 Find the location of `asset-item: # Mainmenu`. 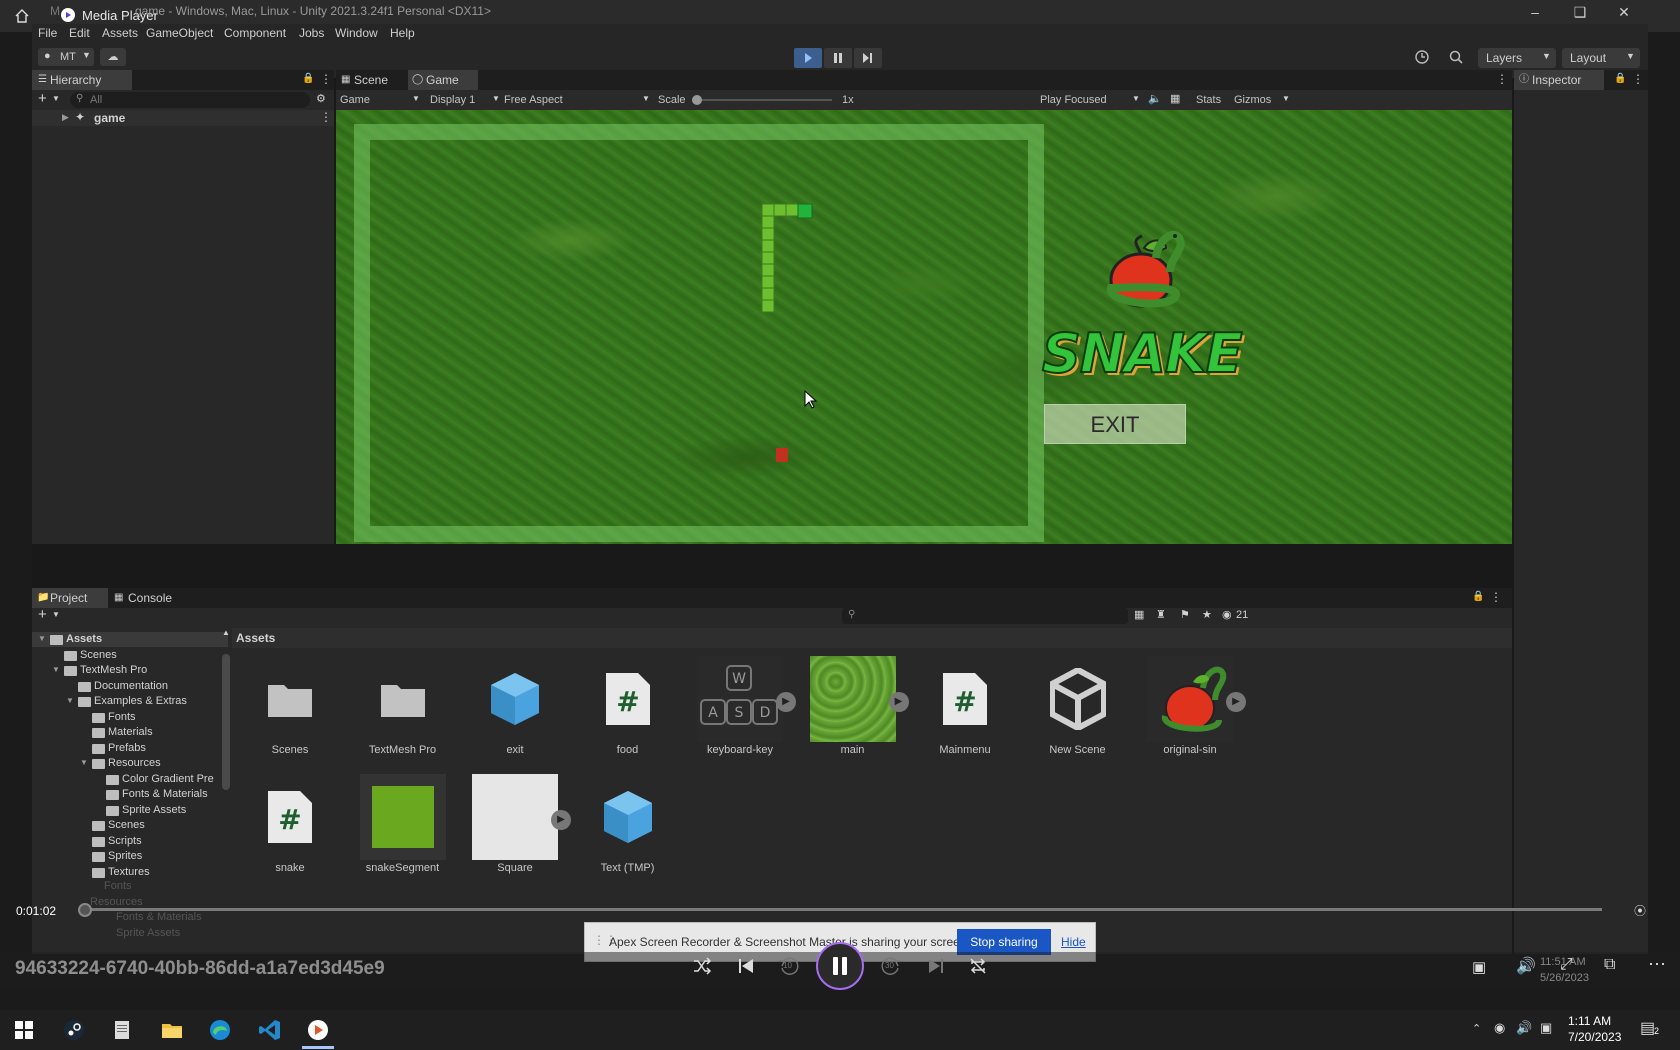

asset-item: # Mainmenu is located at coordinates (965, 710).